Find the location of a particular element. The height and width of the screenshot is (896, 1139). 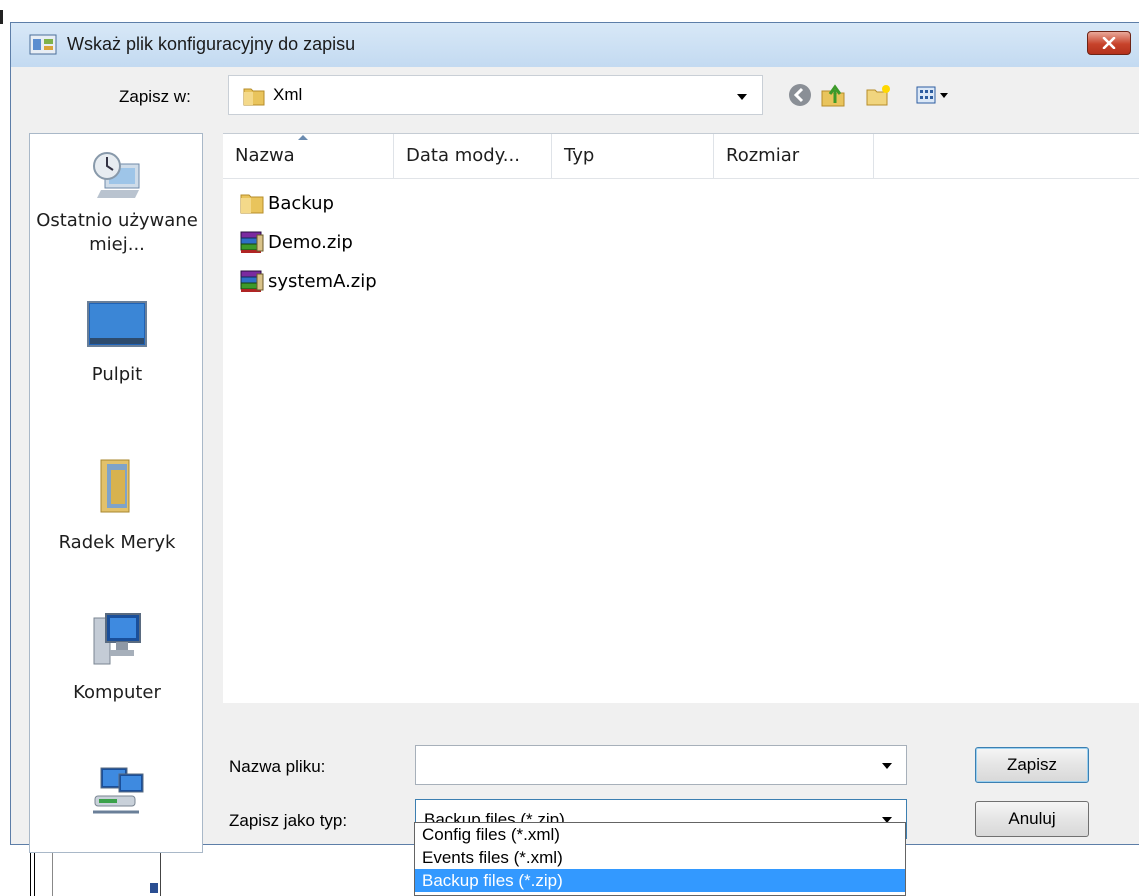

close-button is located at coordinates (1109, 43).